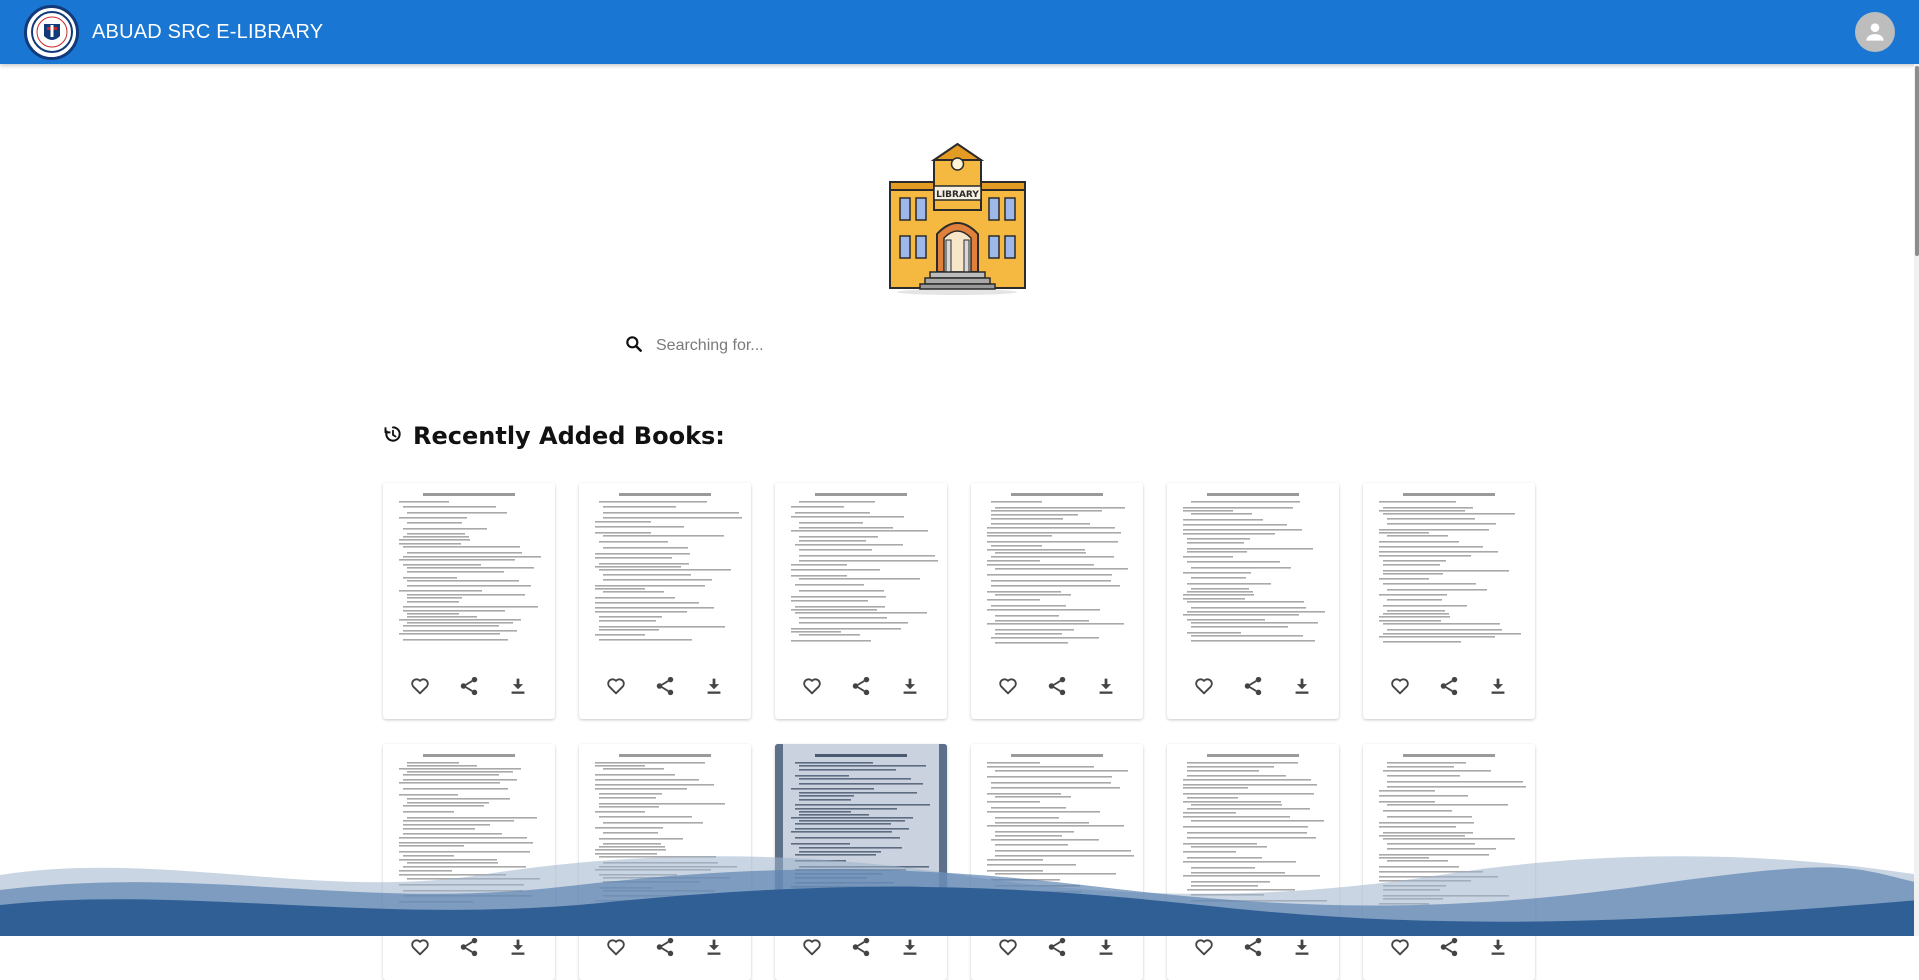 This screenshot has height=980, width=1919. I want to click on abuad-src-logo, so click(51, 32).